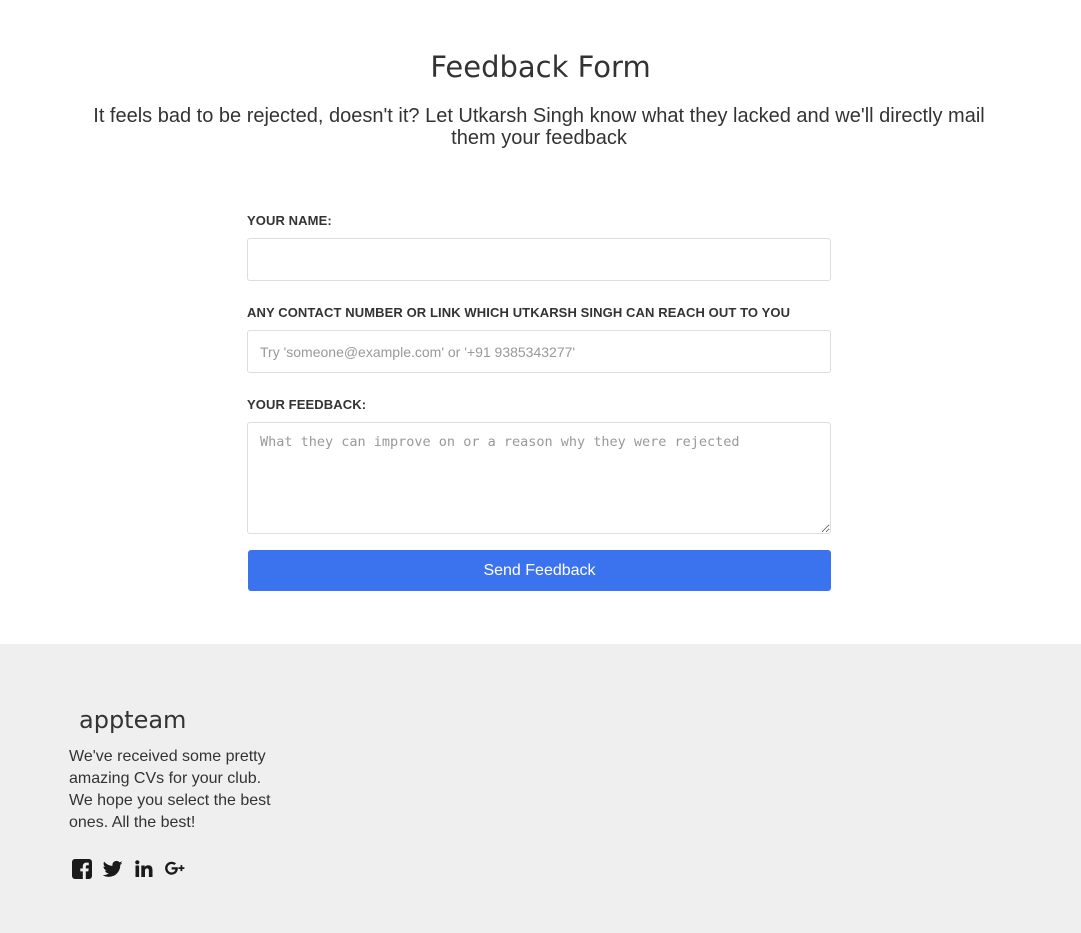  Describe the element at coordinates (128, 869) in the screenshot. I see `social-links` at that location.